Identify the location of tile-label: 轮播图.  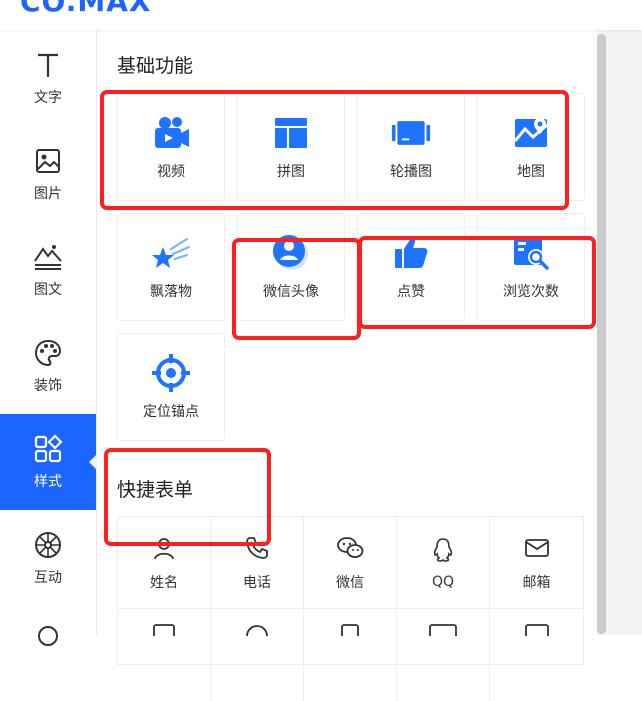
(411, 172).